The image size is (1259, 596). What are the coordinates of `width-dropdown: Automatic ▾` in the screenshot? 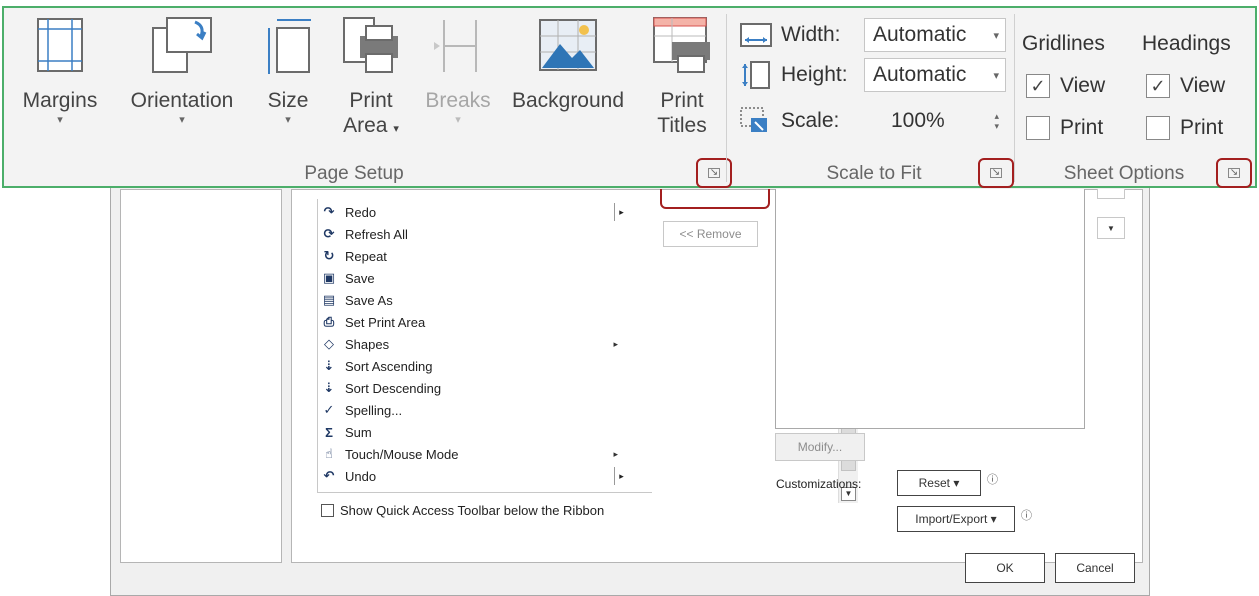 It's located at (935, 35).